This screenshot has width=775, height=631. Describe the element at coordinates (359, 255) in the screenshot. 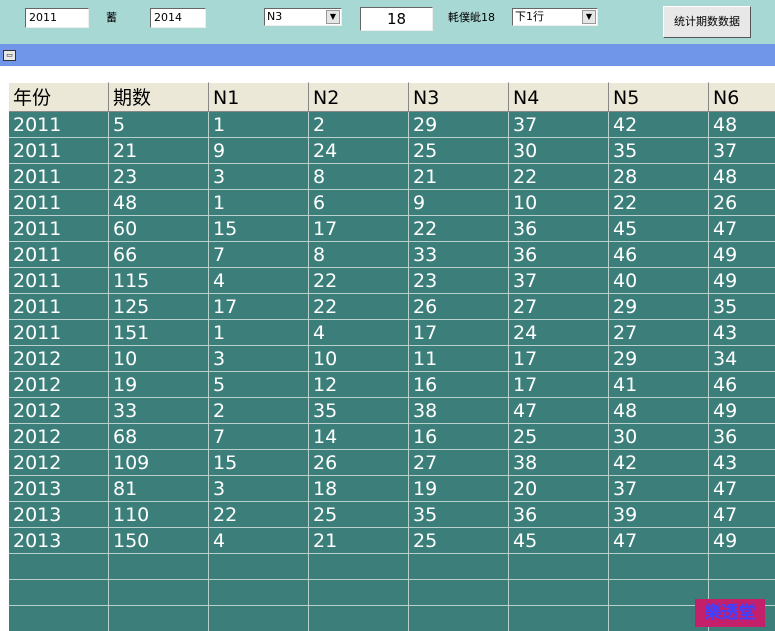

I see `table-cell: 8` at that location.